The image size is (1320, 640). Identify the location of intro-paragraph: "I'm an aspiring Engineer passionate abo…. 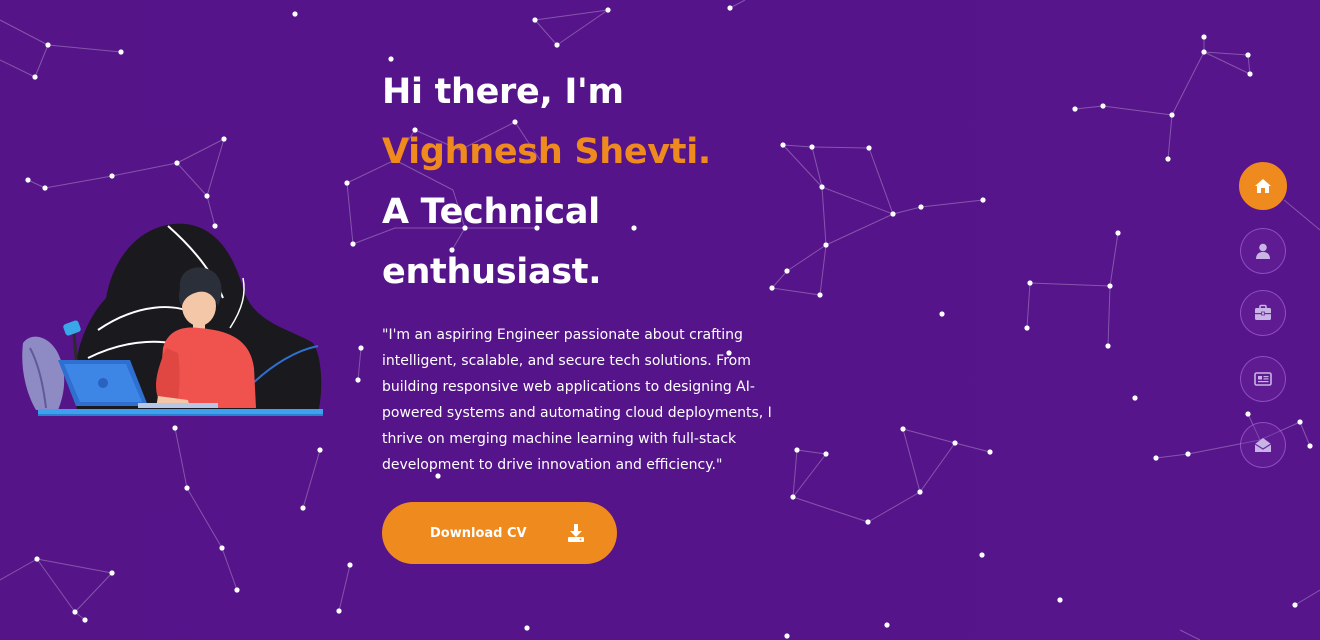
(577, 400).